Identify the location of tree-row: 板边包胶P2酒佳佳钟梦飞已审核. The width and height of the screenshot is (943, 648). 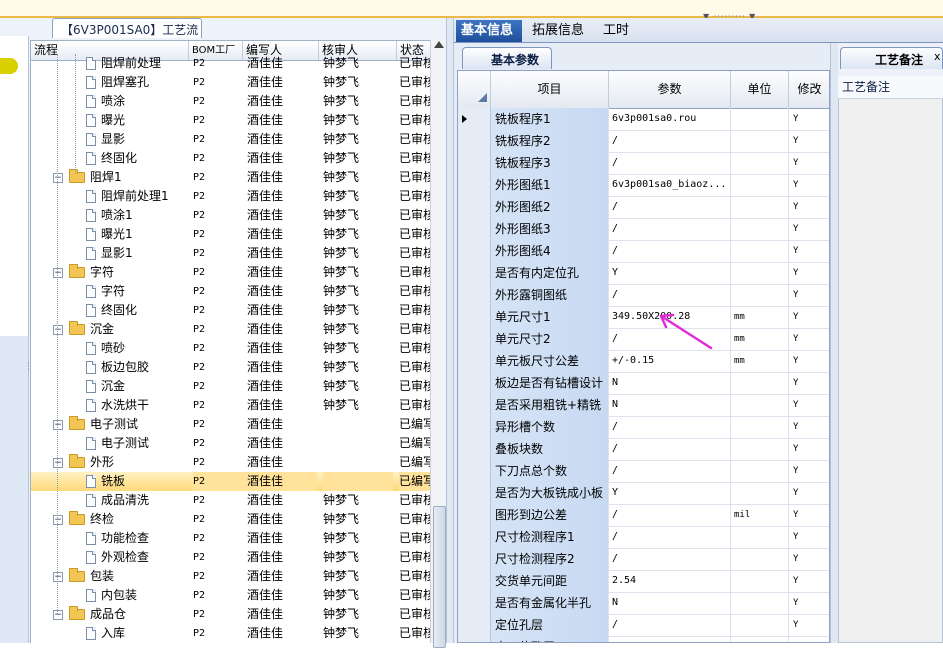
(231, 367).